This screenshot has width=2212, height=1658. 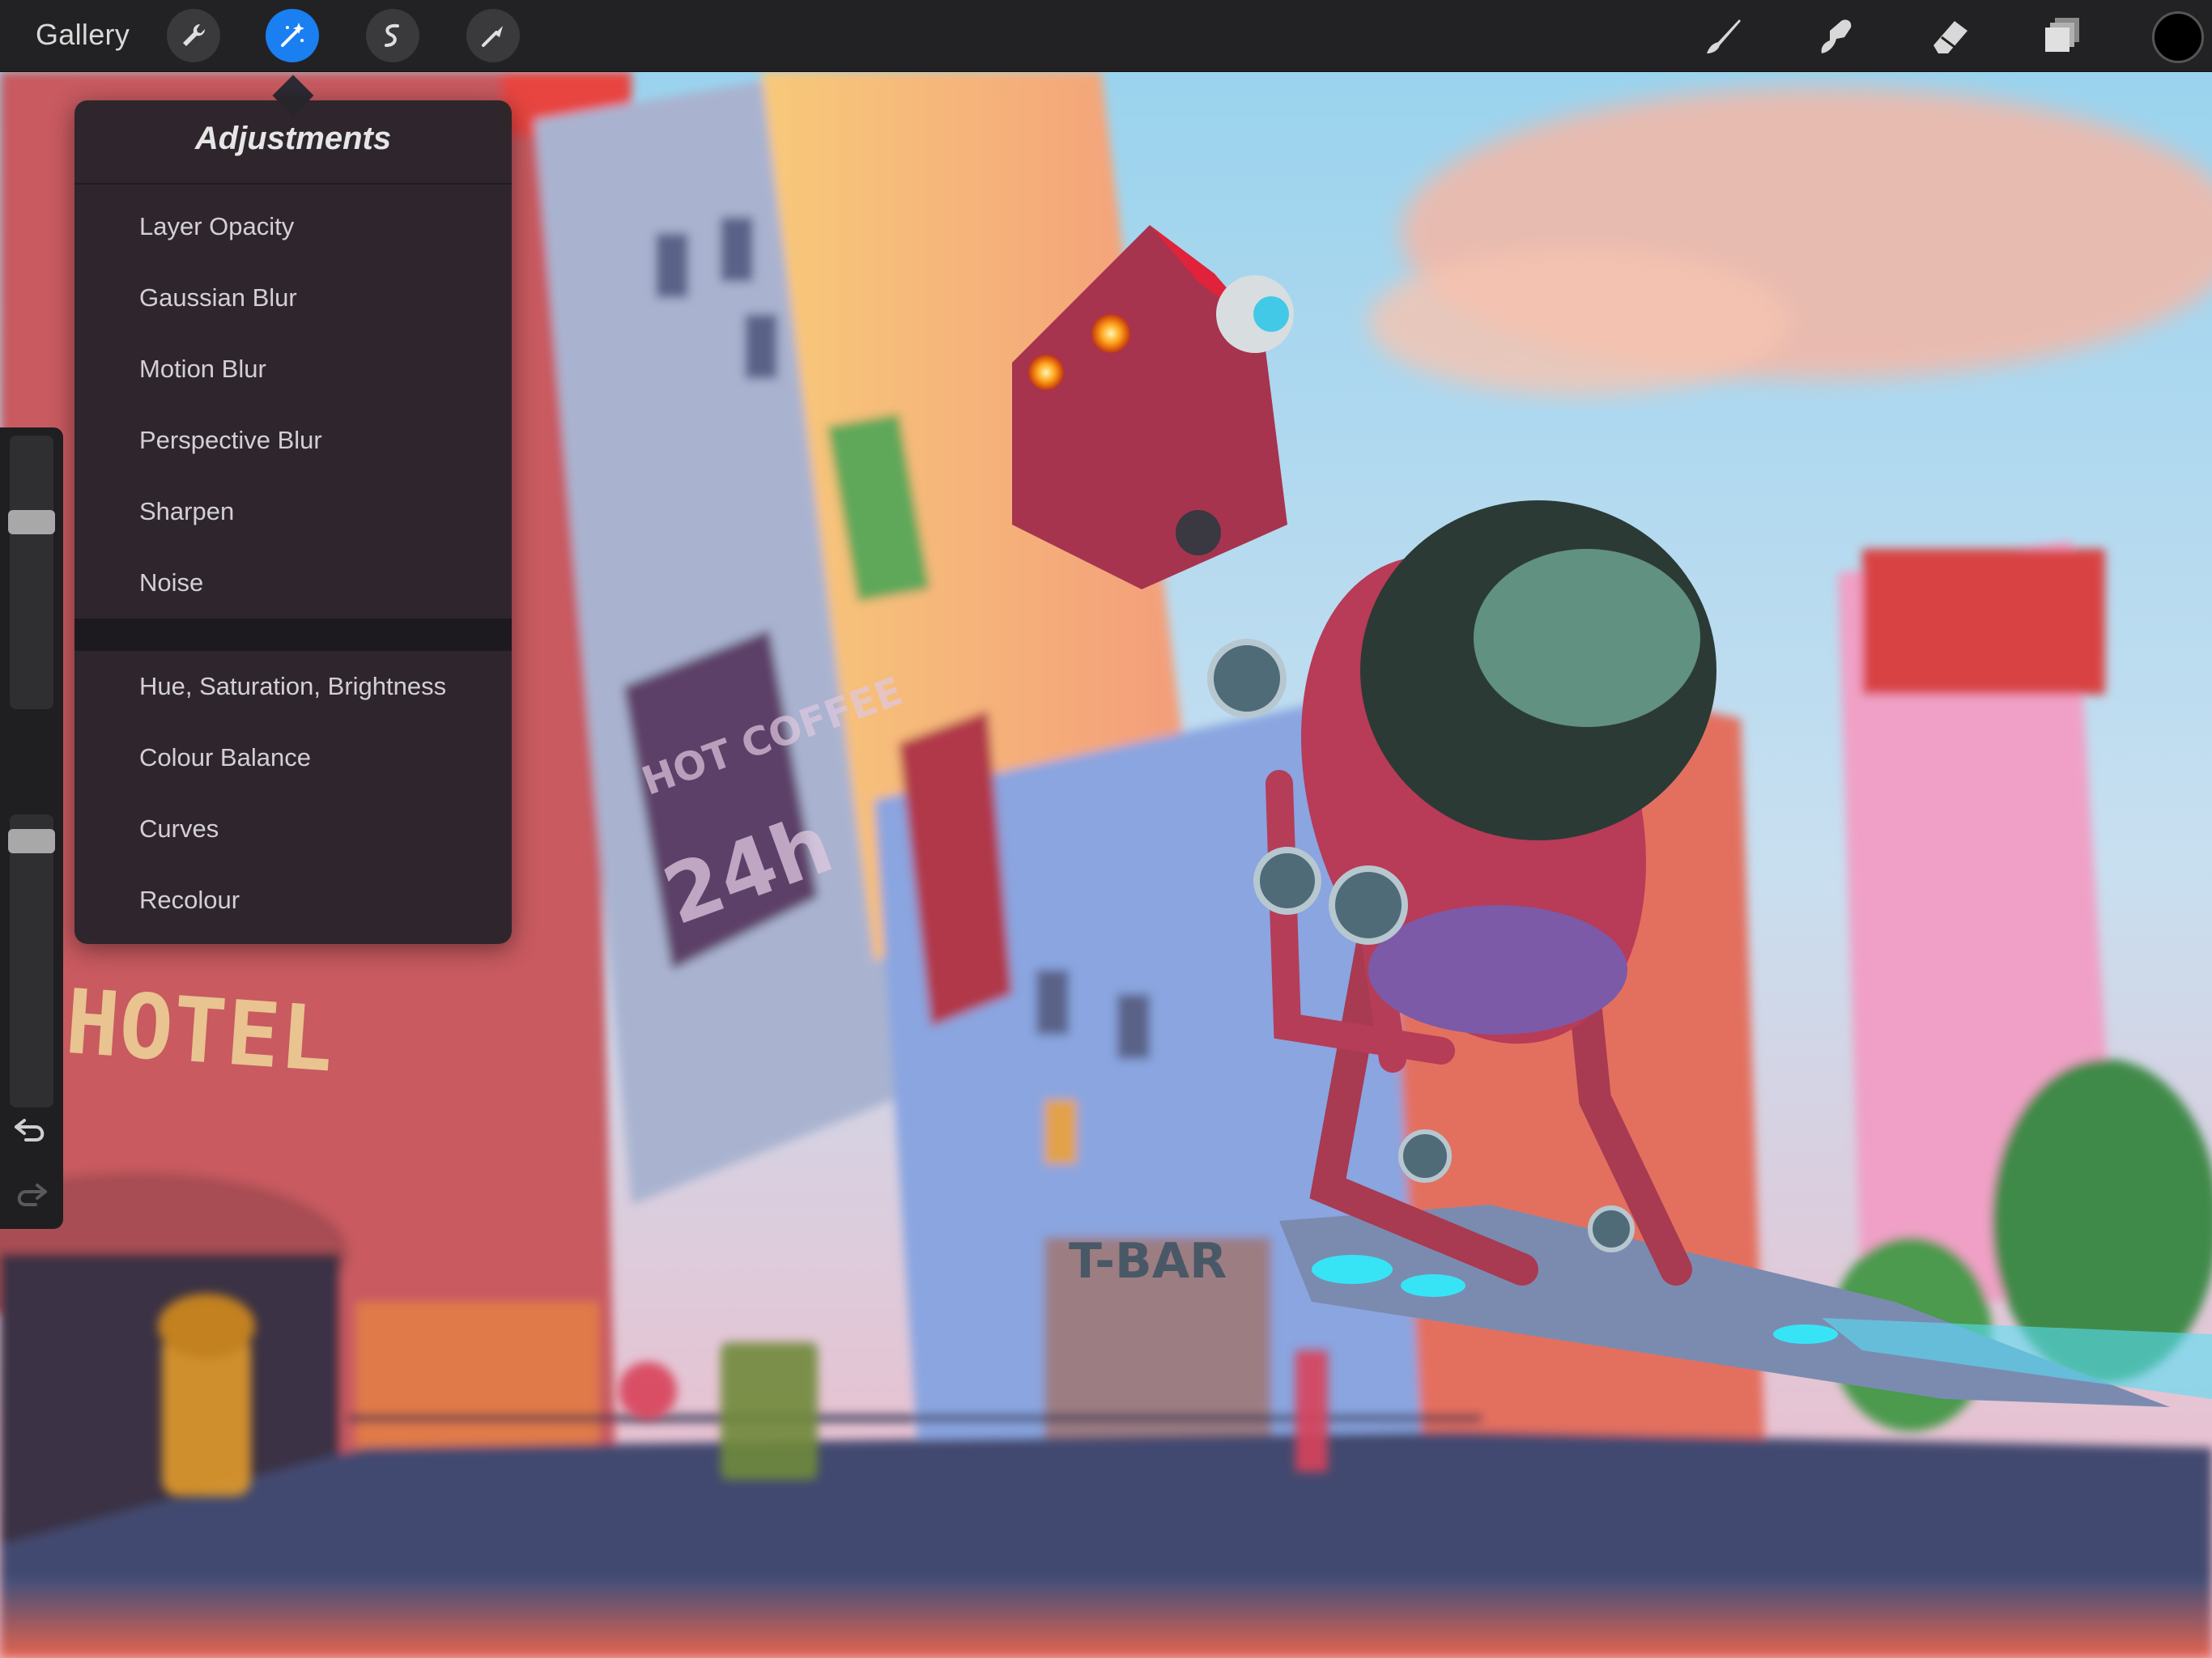 I want to click on redo-icon, so click(x=32, y=1195).